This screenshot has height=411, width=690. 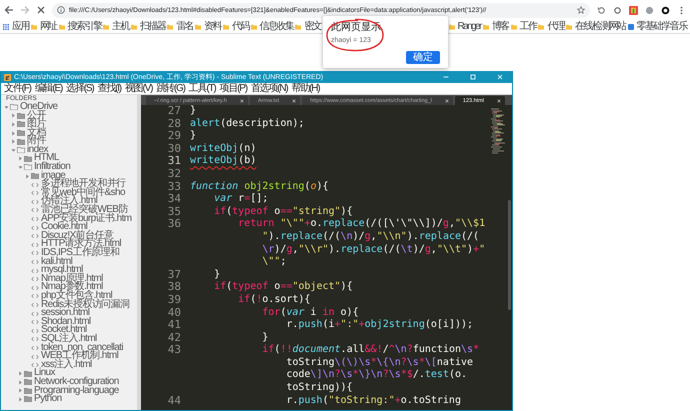 I want to click on line-number: 32, so click(x=174, y=173).